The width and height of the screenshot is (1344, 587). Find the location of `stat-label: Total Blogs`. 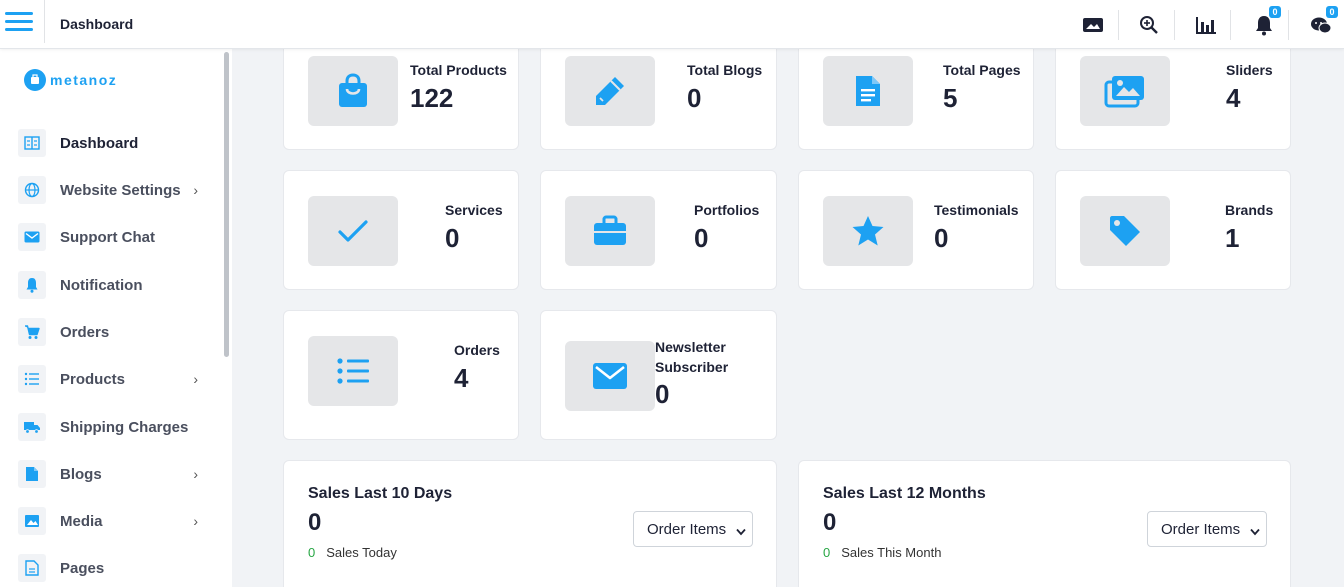

stat-label: Total Blogs is located at coordinates (725, 70).